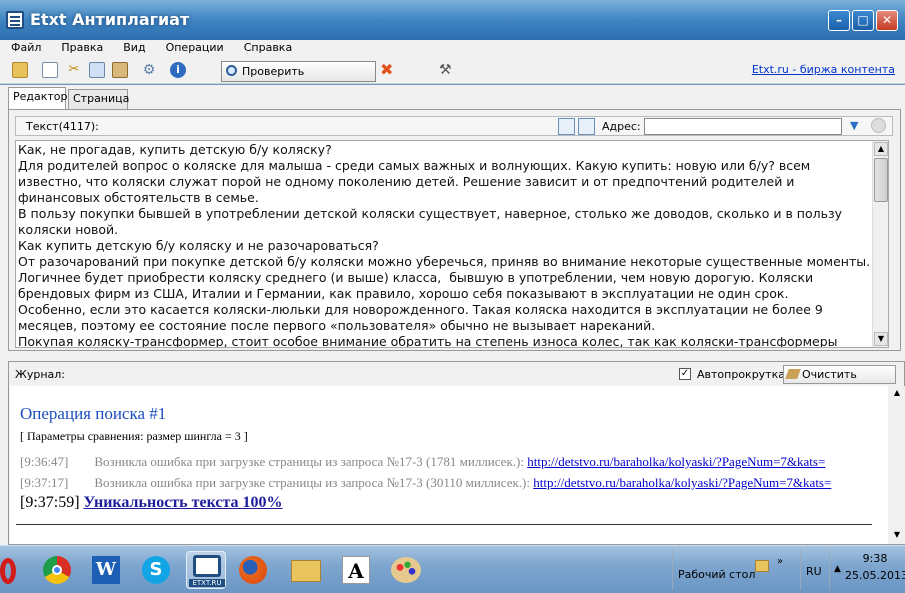 This screenshot has width=905, height=593. Describe the element at coordinates (183, 502) in the screenshot. I see `uniqueness-result-link: Уникальность текста 100%` at that location.